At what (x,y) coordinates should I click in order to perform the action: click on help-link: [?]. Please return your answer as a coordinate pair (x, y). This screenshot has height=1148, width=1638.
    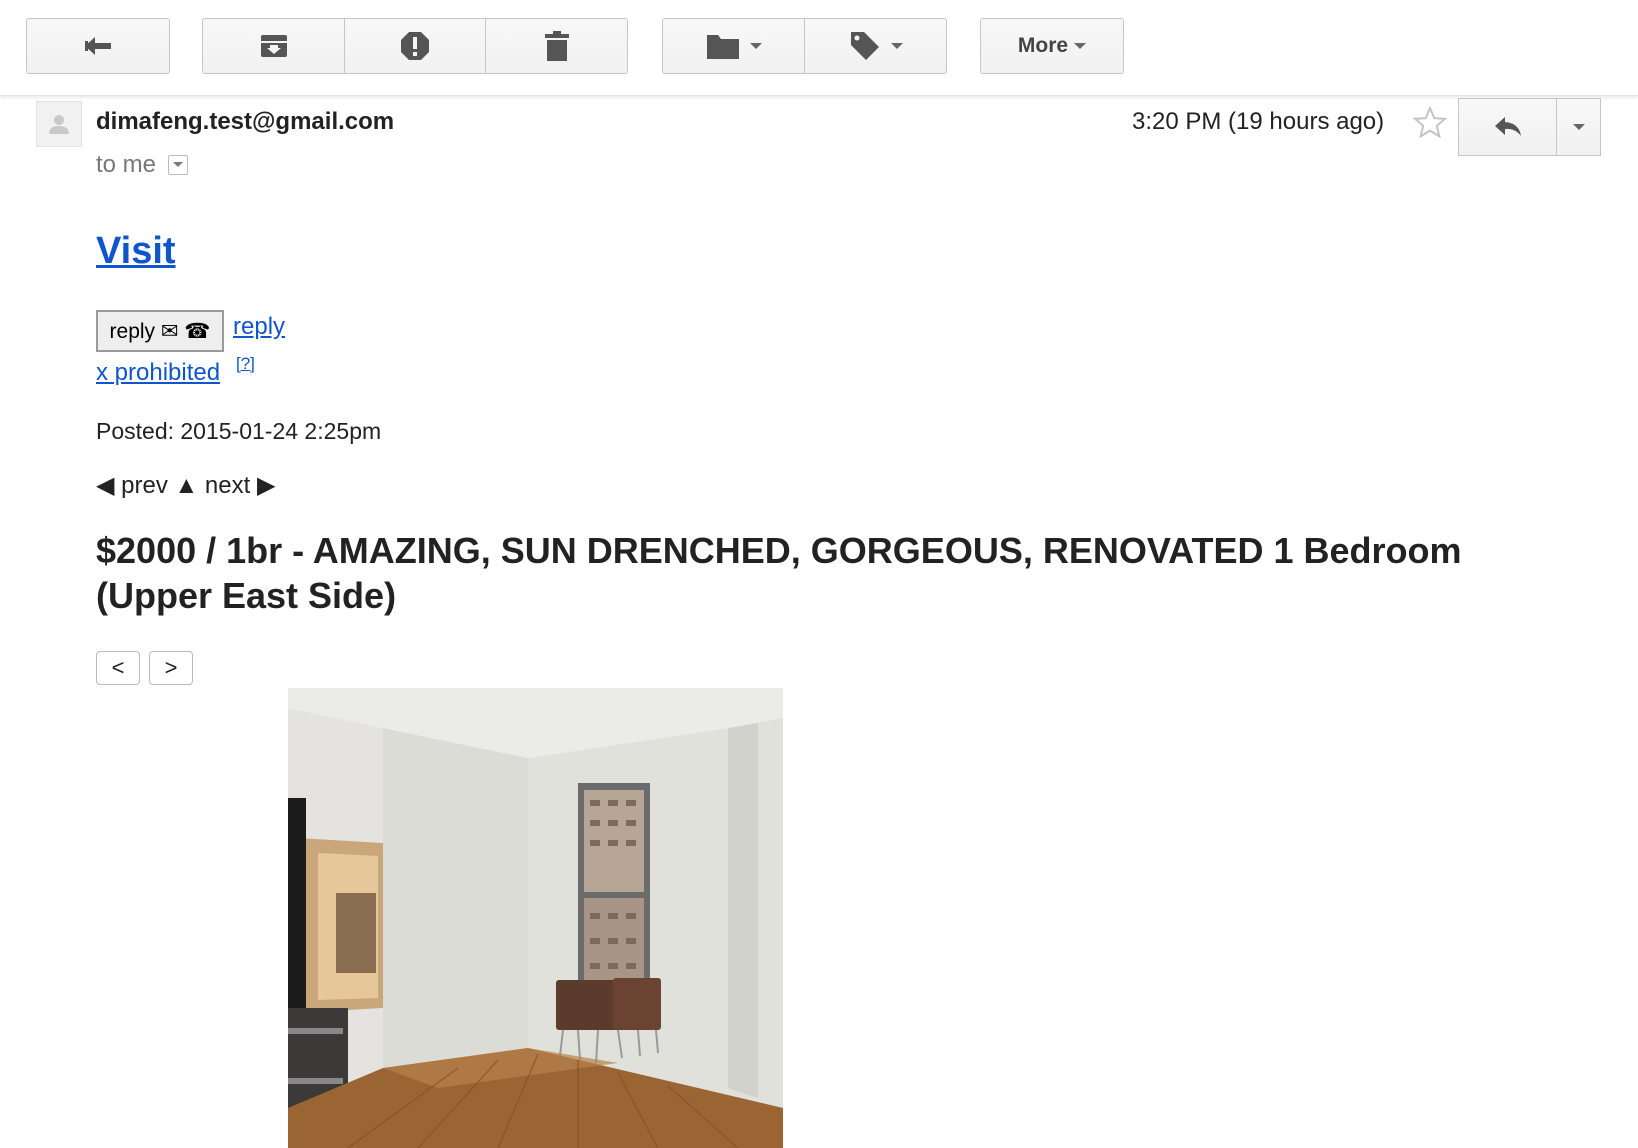
    Looking at the image, I should click on (245, 364).